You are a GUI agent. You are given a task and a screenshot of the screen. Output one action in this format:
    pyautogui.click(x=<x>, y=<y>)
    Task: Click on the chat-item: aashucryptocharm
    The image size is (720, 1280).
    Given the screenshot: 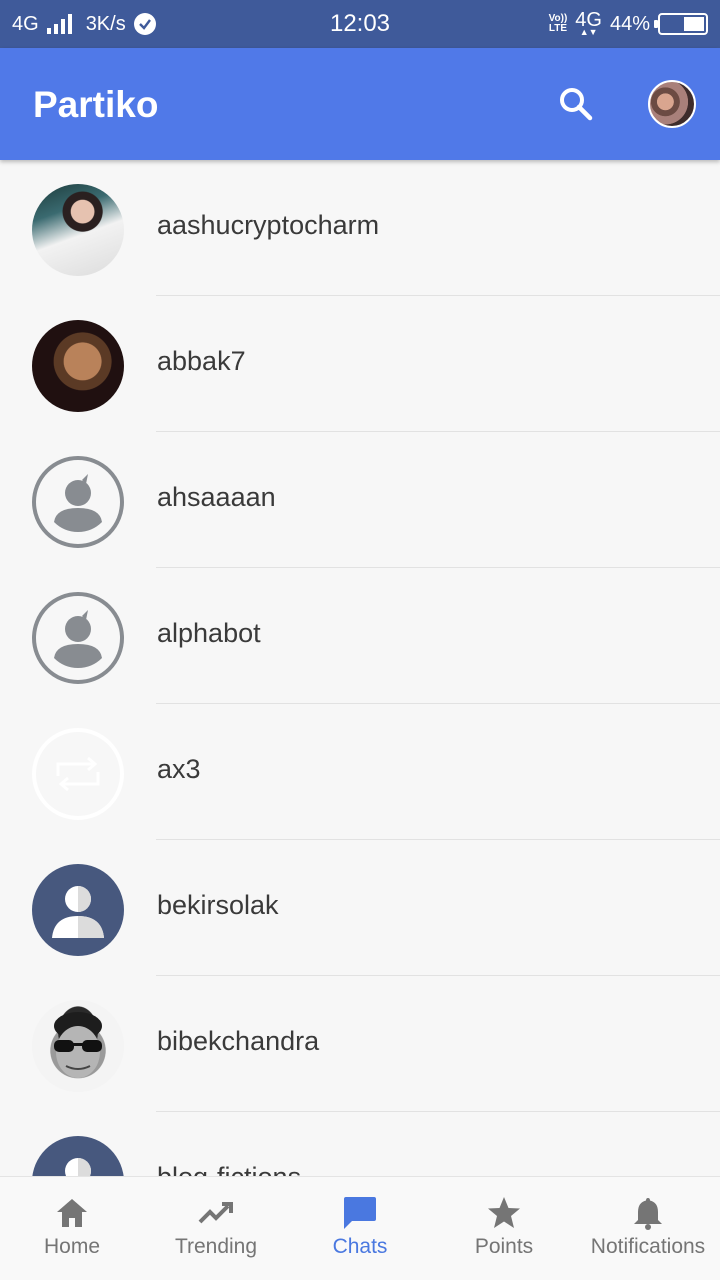 What is the action you would take?
    pyautogui.click(x=360, y=228)
    